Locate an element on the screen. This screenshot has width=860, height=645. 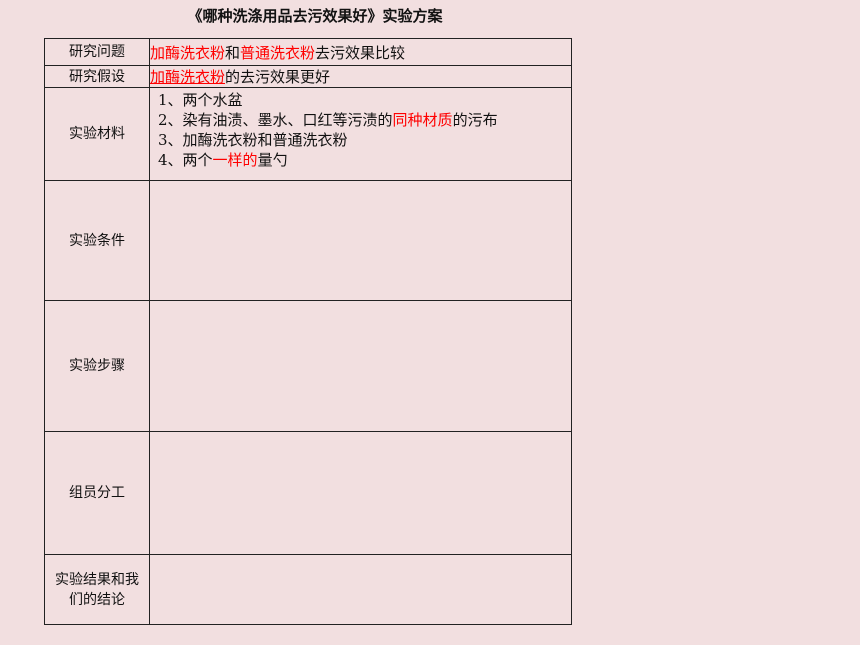
table-row-hypothesis: 研究假设 加酶洗衣粉的去污效果更好 is located at coordinates (308, 76).